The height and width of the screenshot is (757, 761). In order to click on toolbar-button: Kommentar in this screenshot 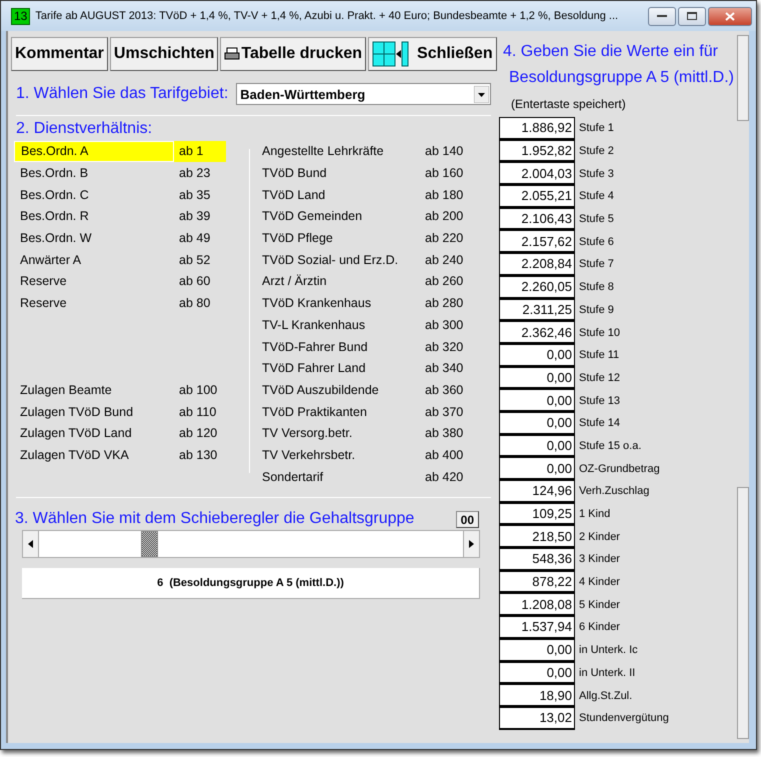, I will do `click(59, 54)`.